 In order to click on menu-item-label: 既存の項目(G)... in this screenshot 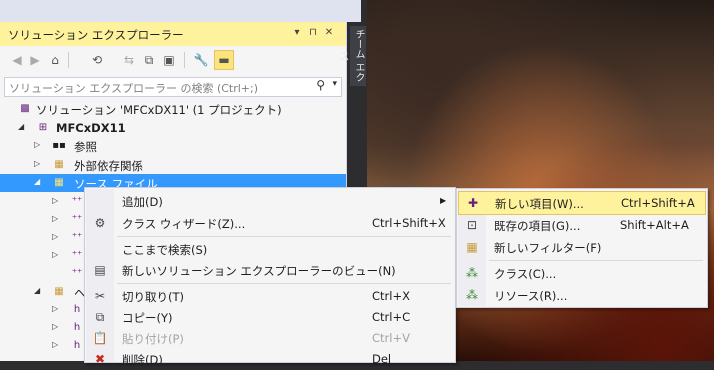, I will do `click(537, 226)`.